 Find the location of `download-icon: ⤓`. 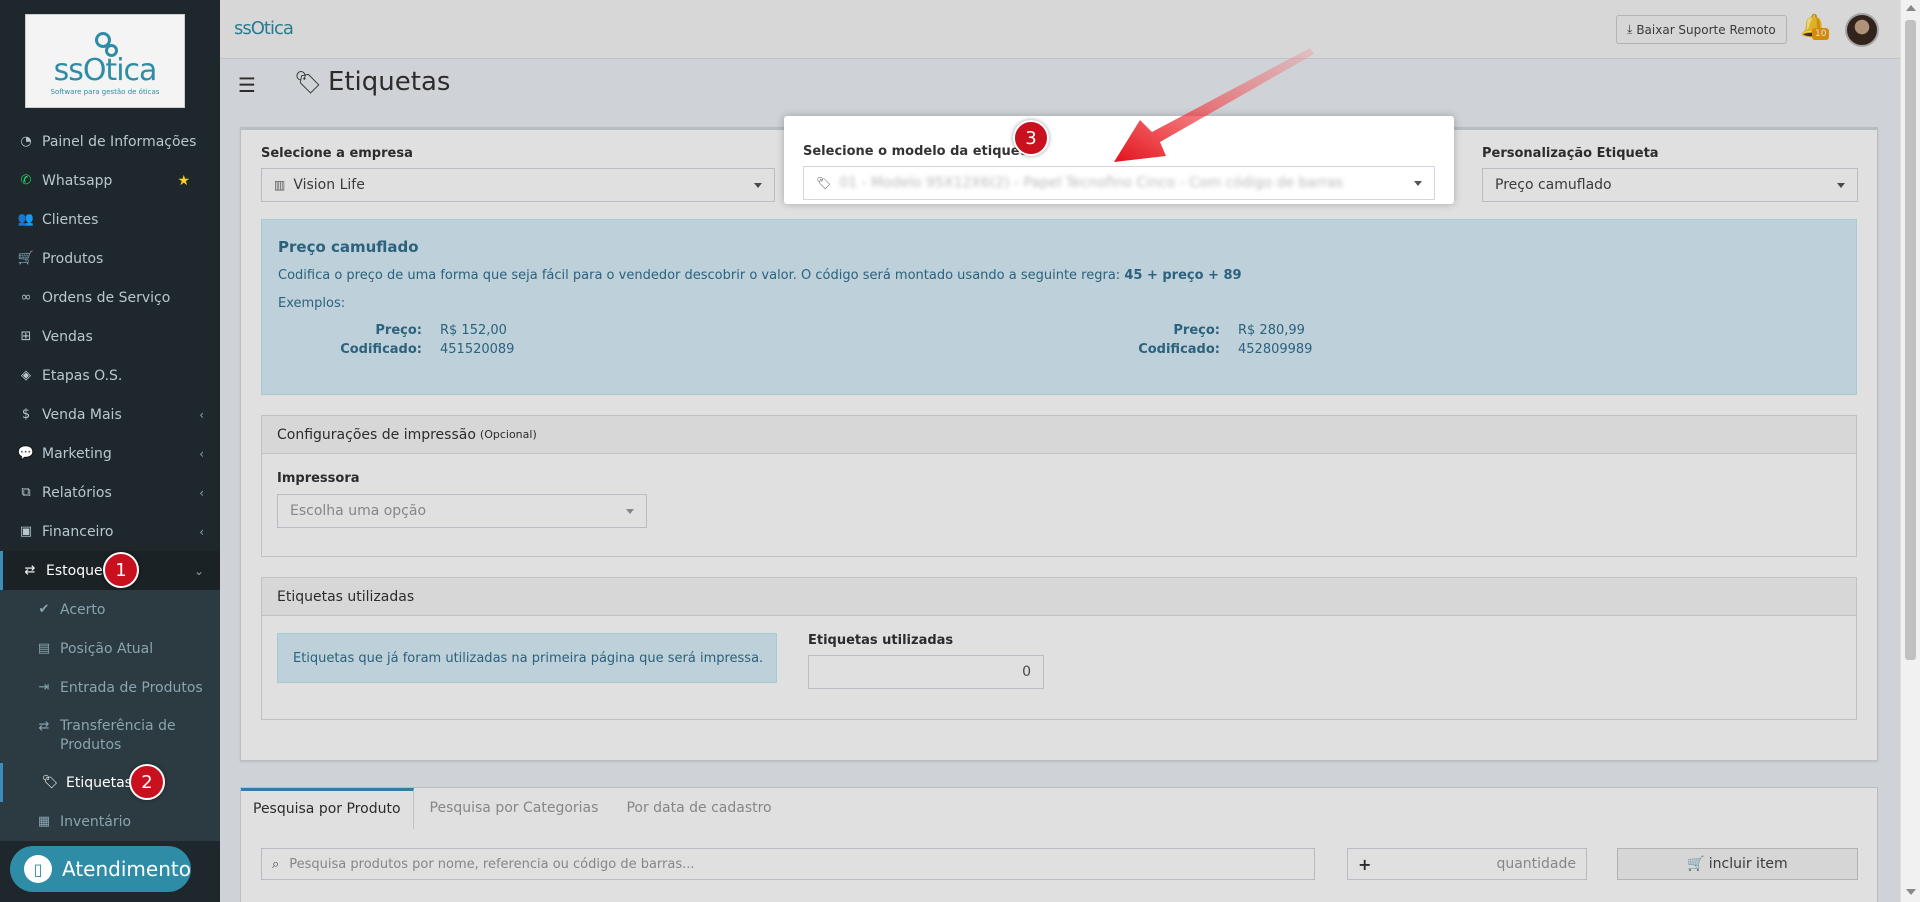

download-icon: ⤓ is located at coordinates (1630, 29).